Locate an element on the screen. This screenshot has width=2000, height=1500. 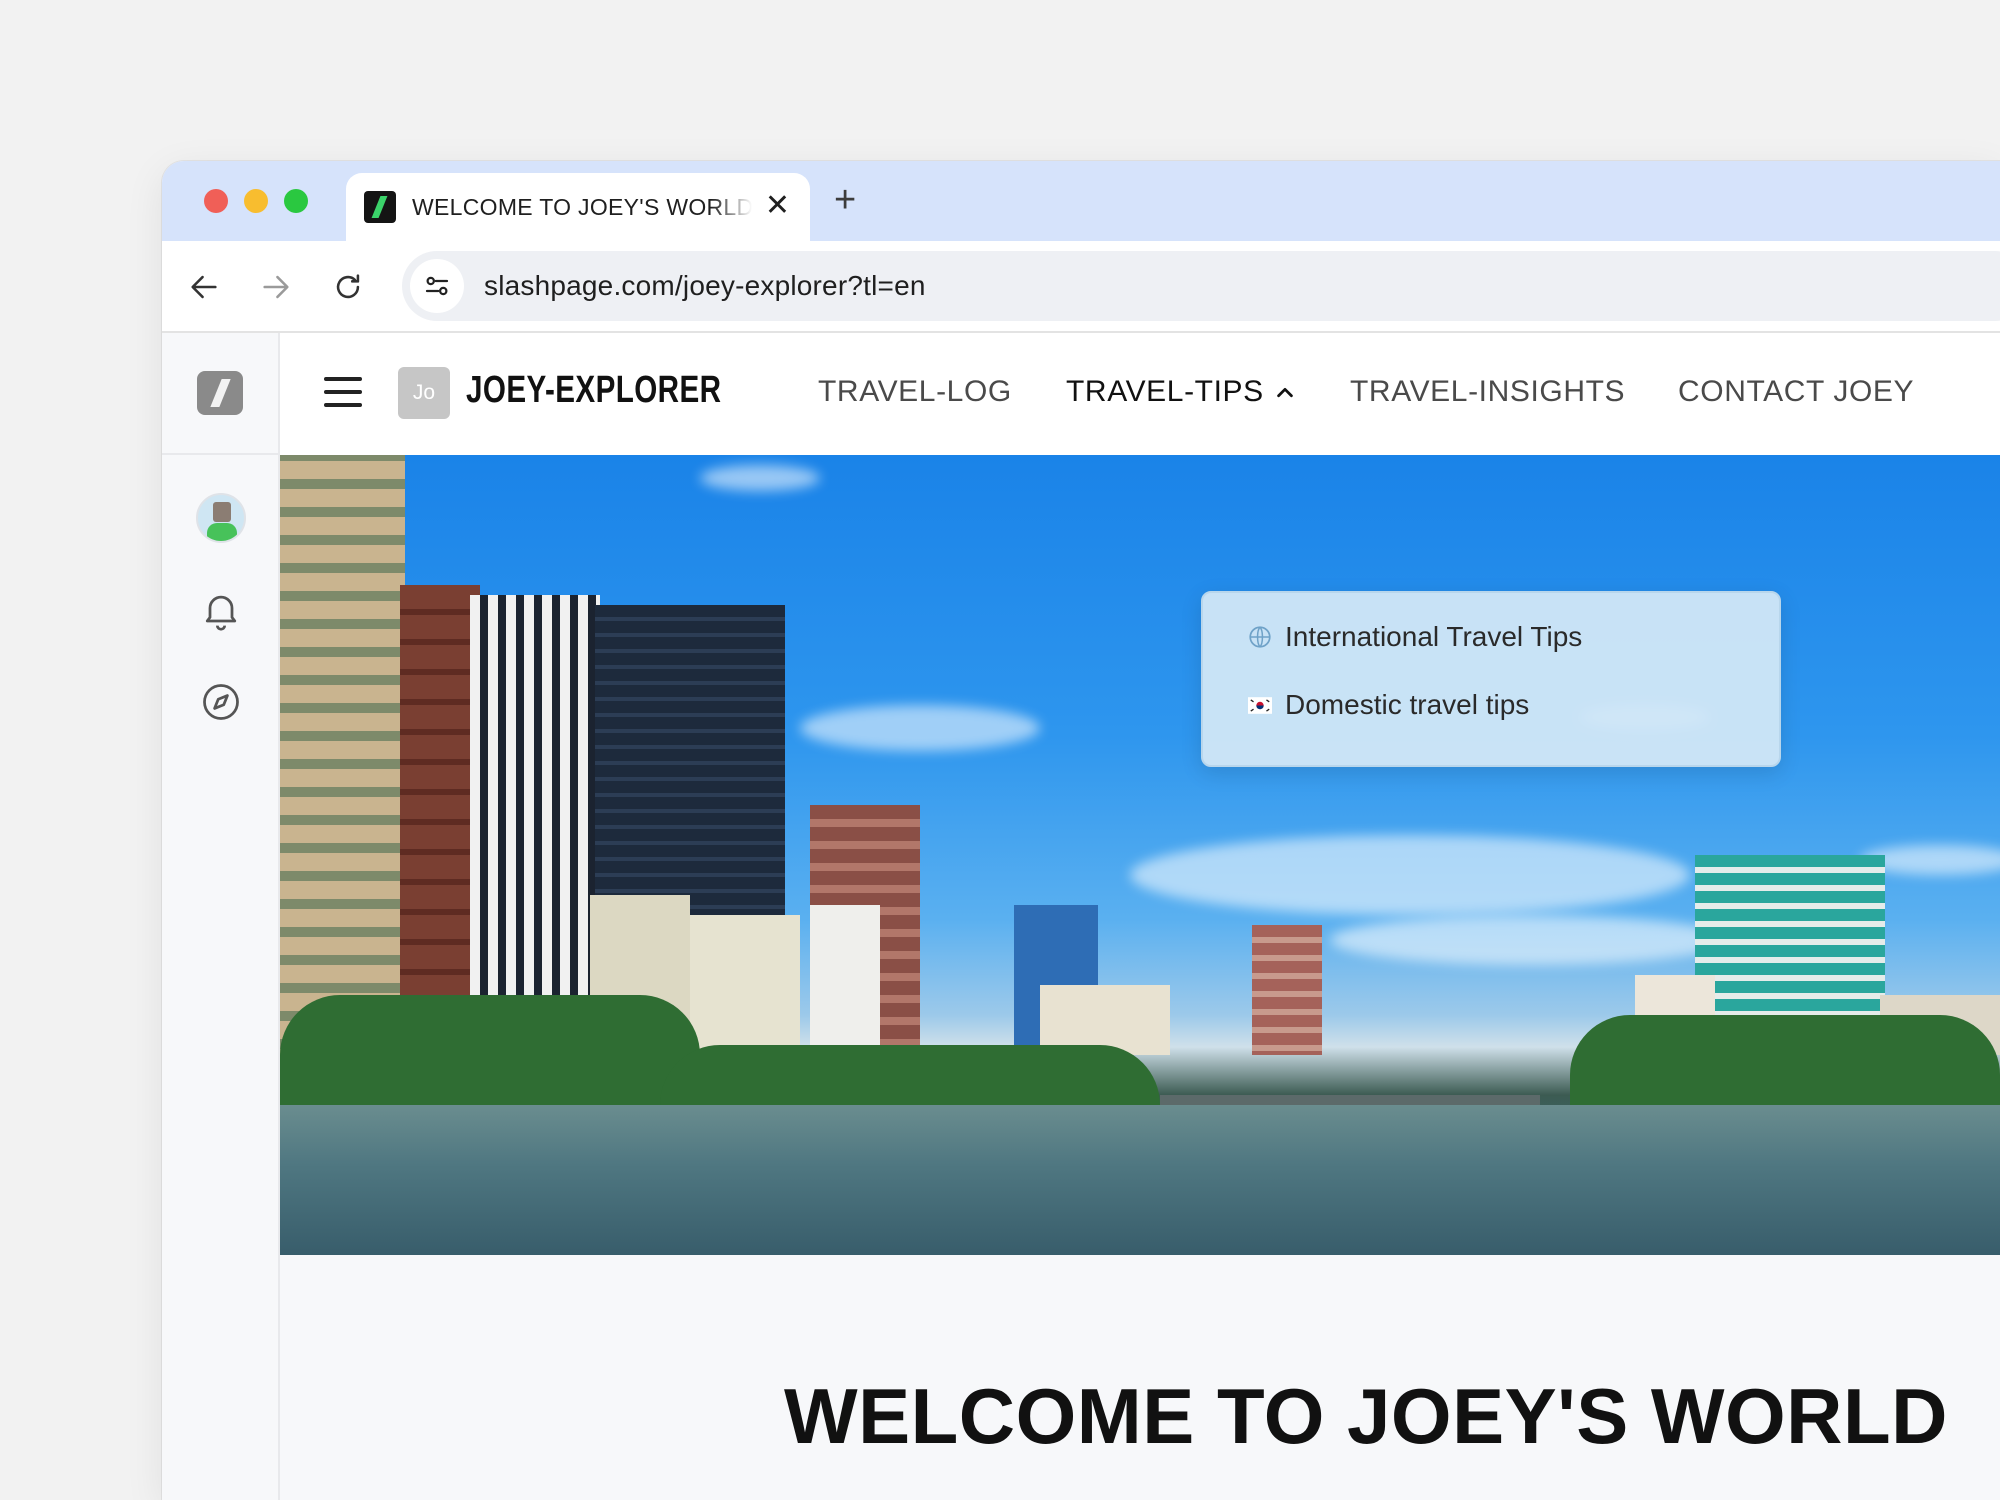
site-name: JOEY-EXPLORER is located at coordinates (593, 390).